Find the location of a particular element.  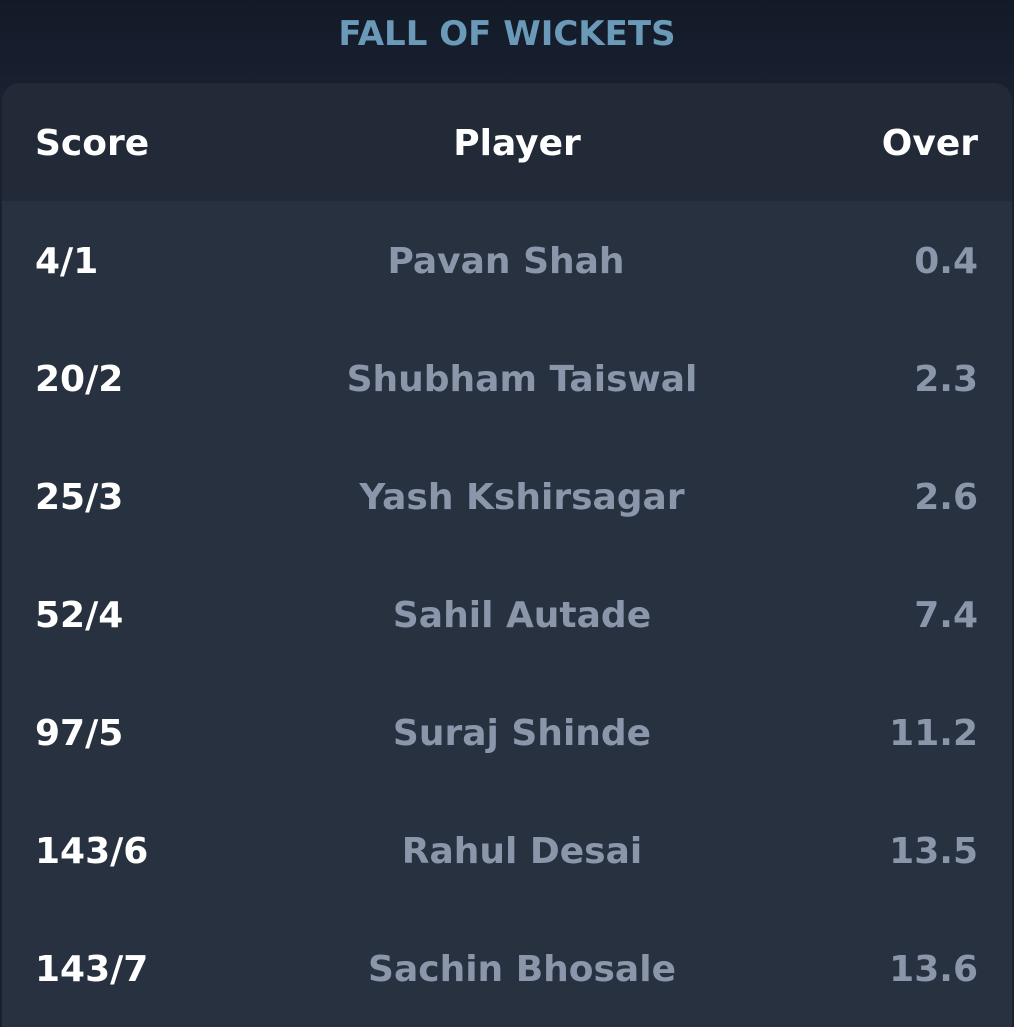

table-row: 4/1 Pavan Shah 0.4 is located at coordinates (507, 260).